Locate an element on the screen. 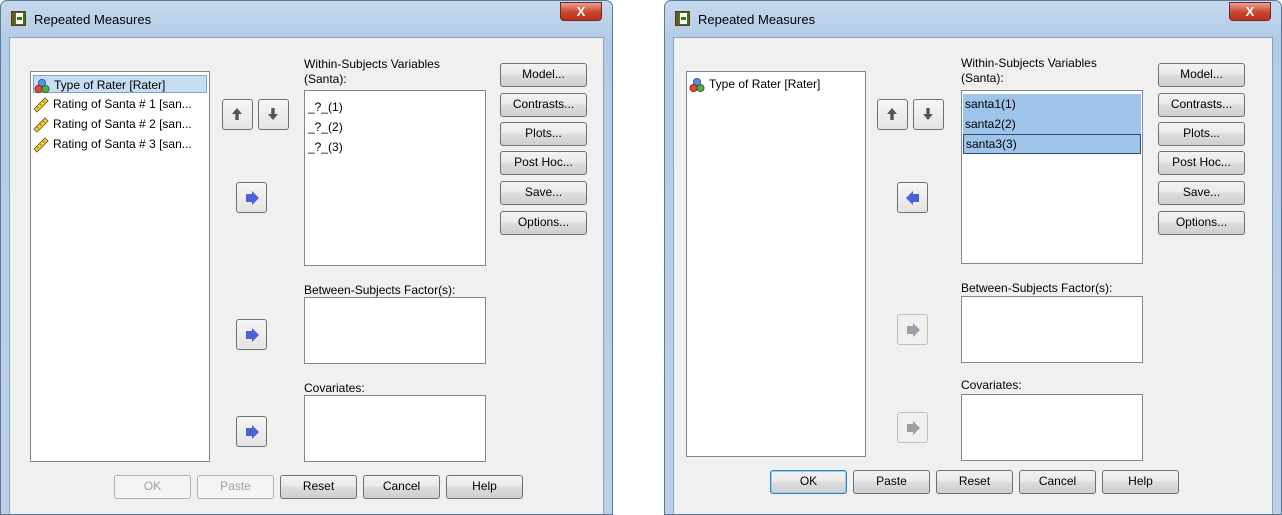 The width and height of the screenshot is (1282, 515). move-to-within-button is located at coordinates (251, 197).